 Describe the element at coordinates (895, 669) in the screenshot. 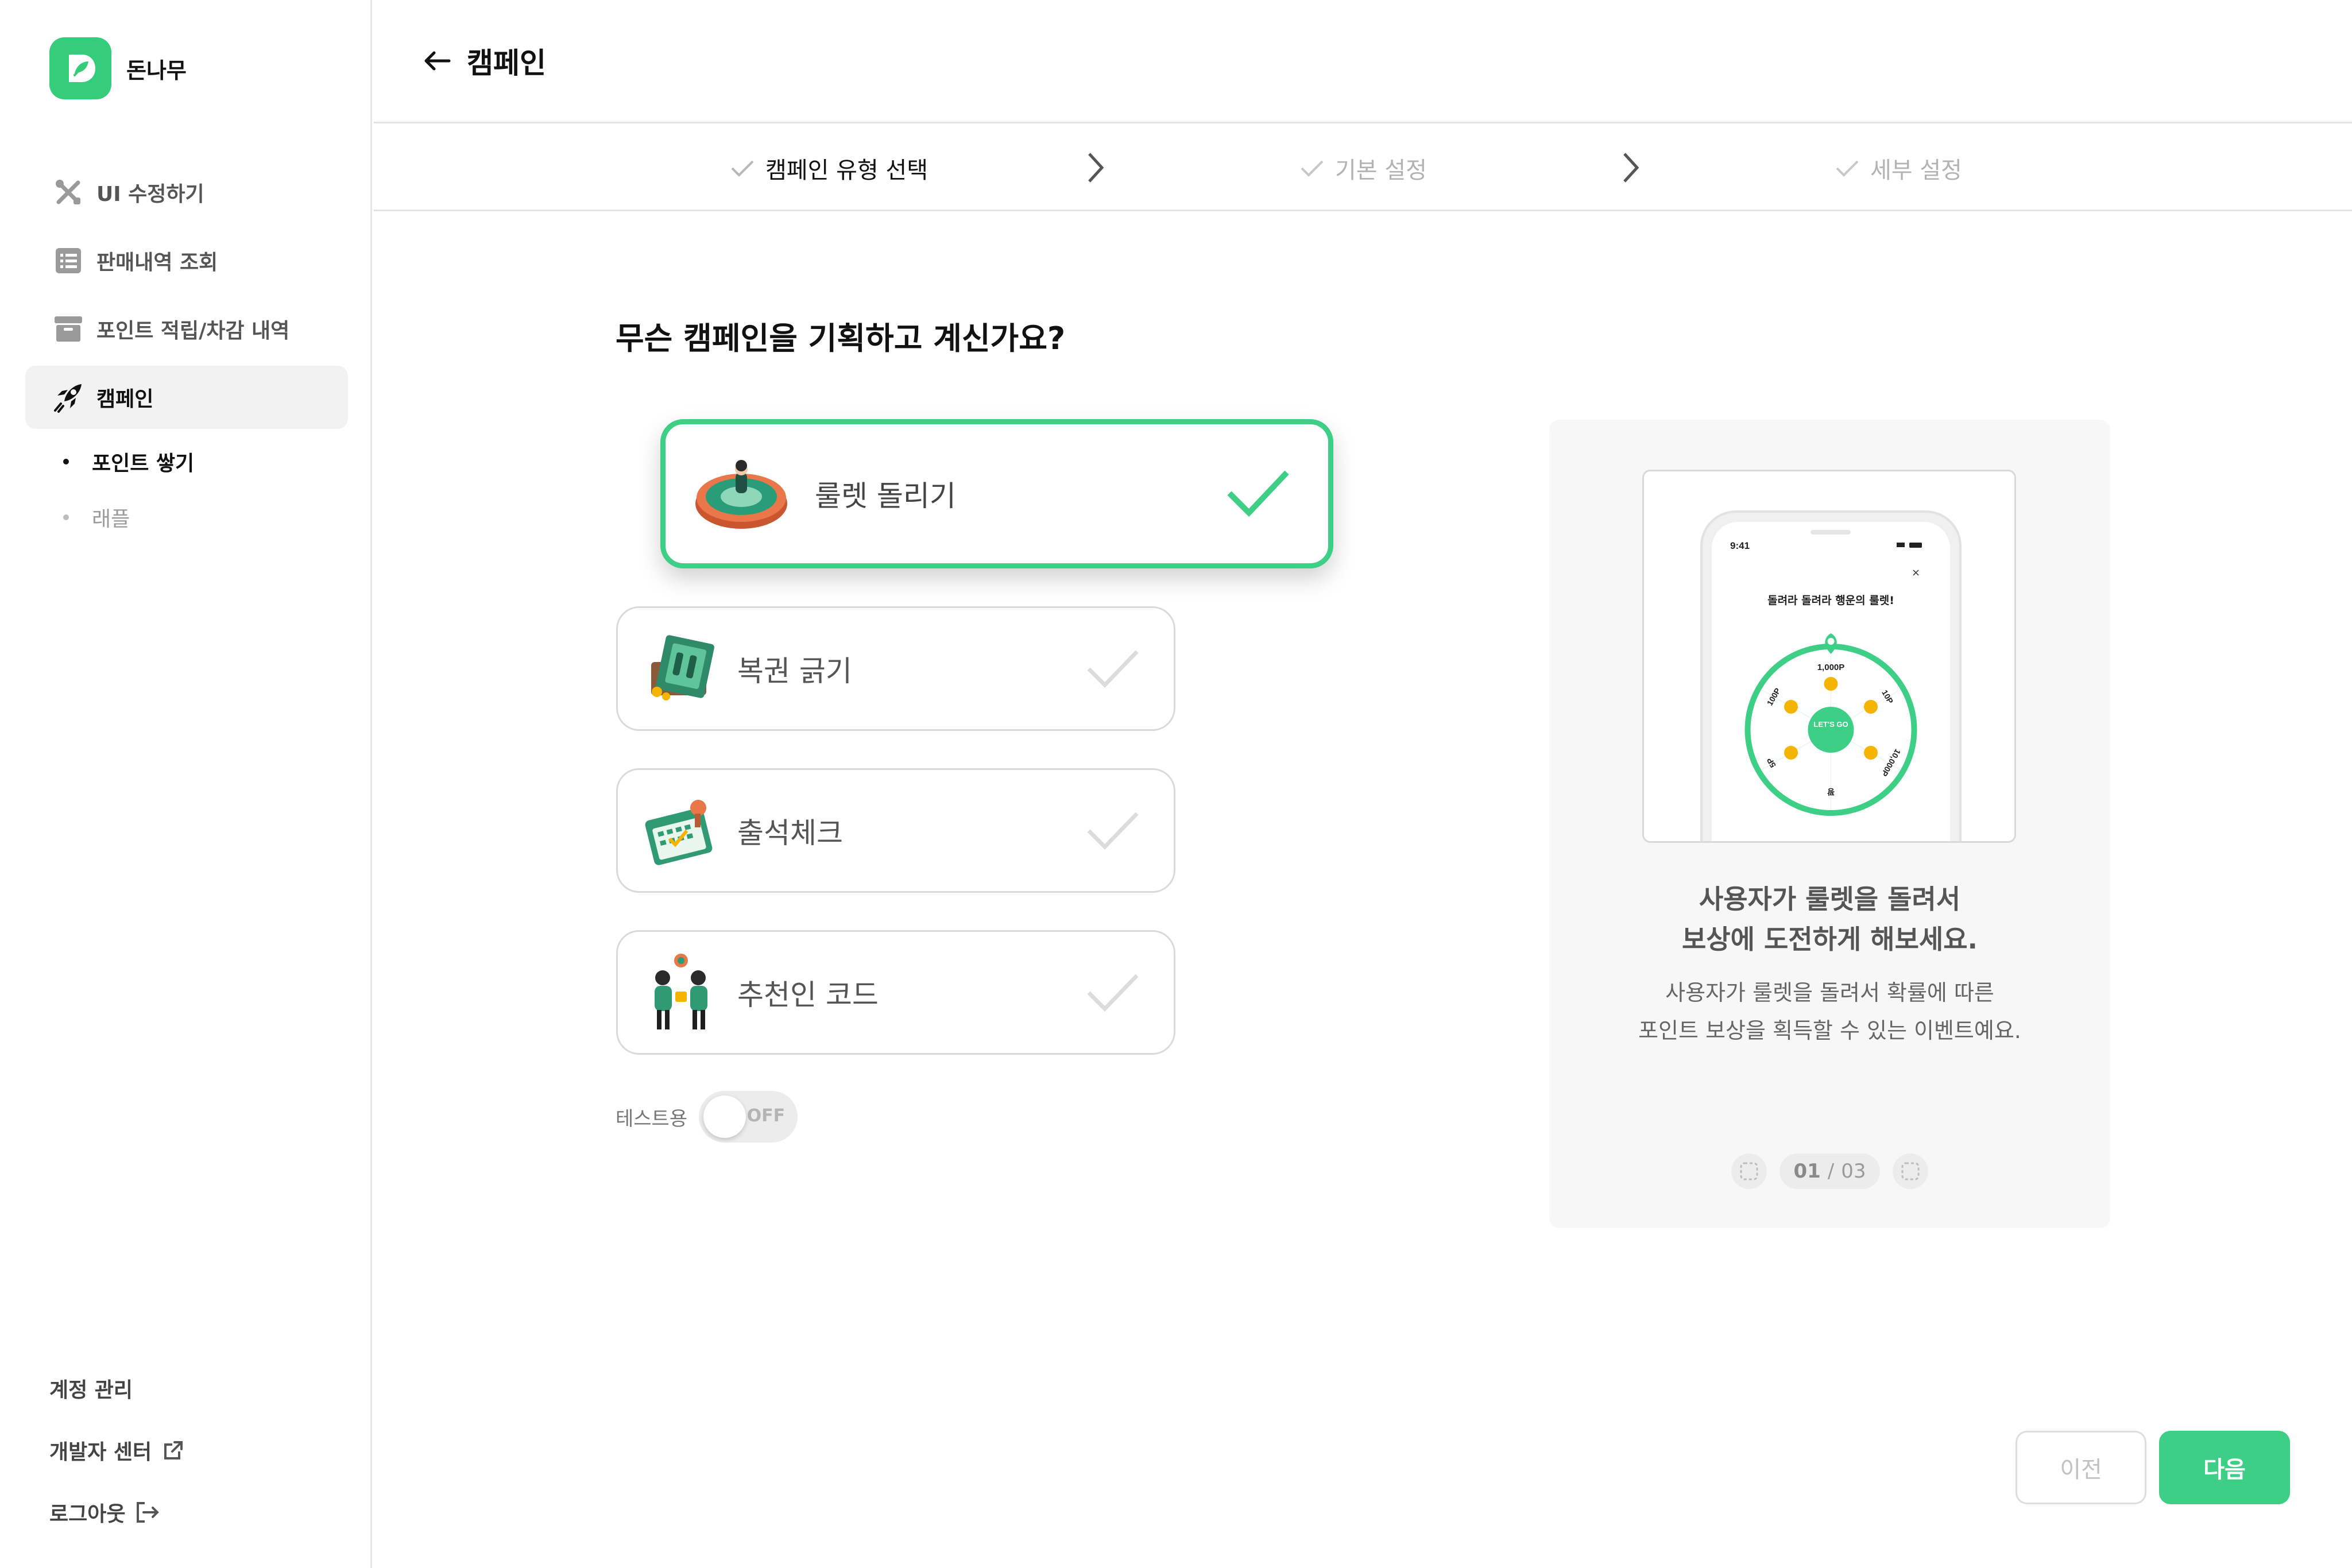

I see `option-lottery: 복권 긁기` at that location.